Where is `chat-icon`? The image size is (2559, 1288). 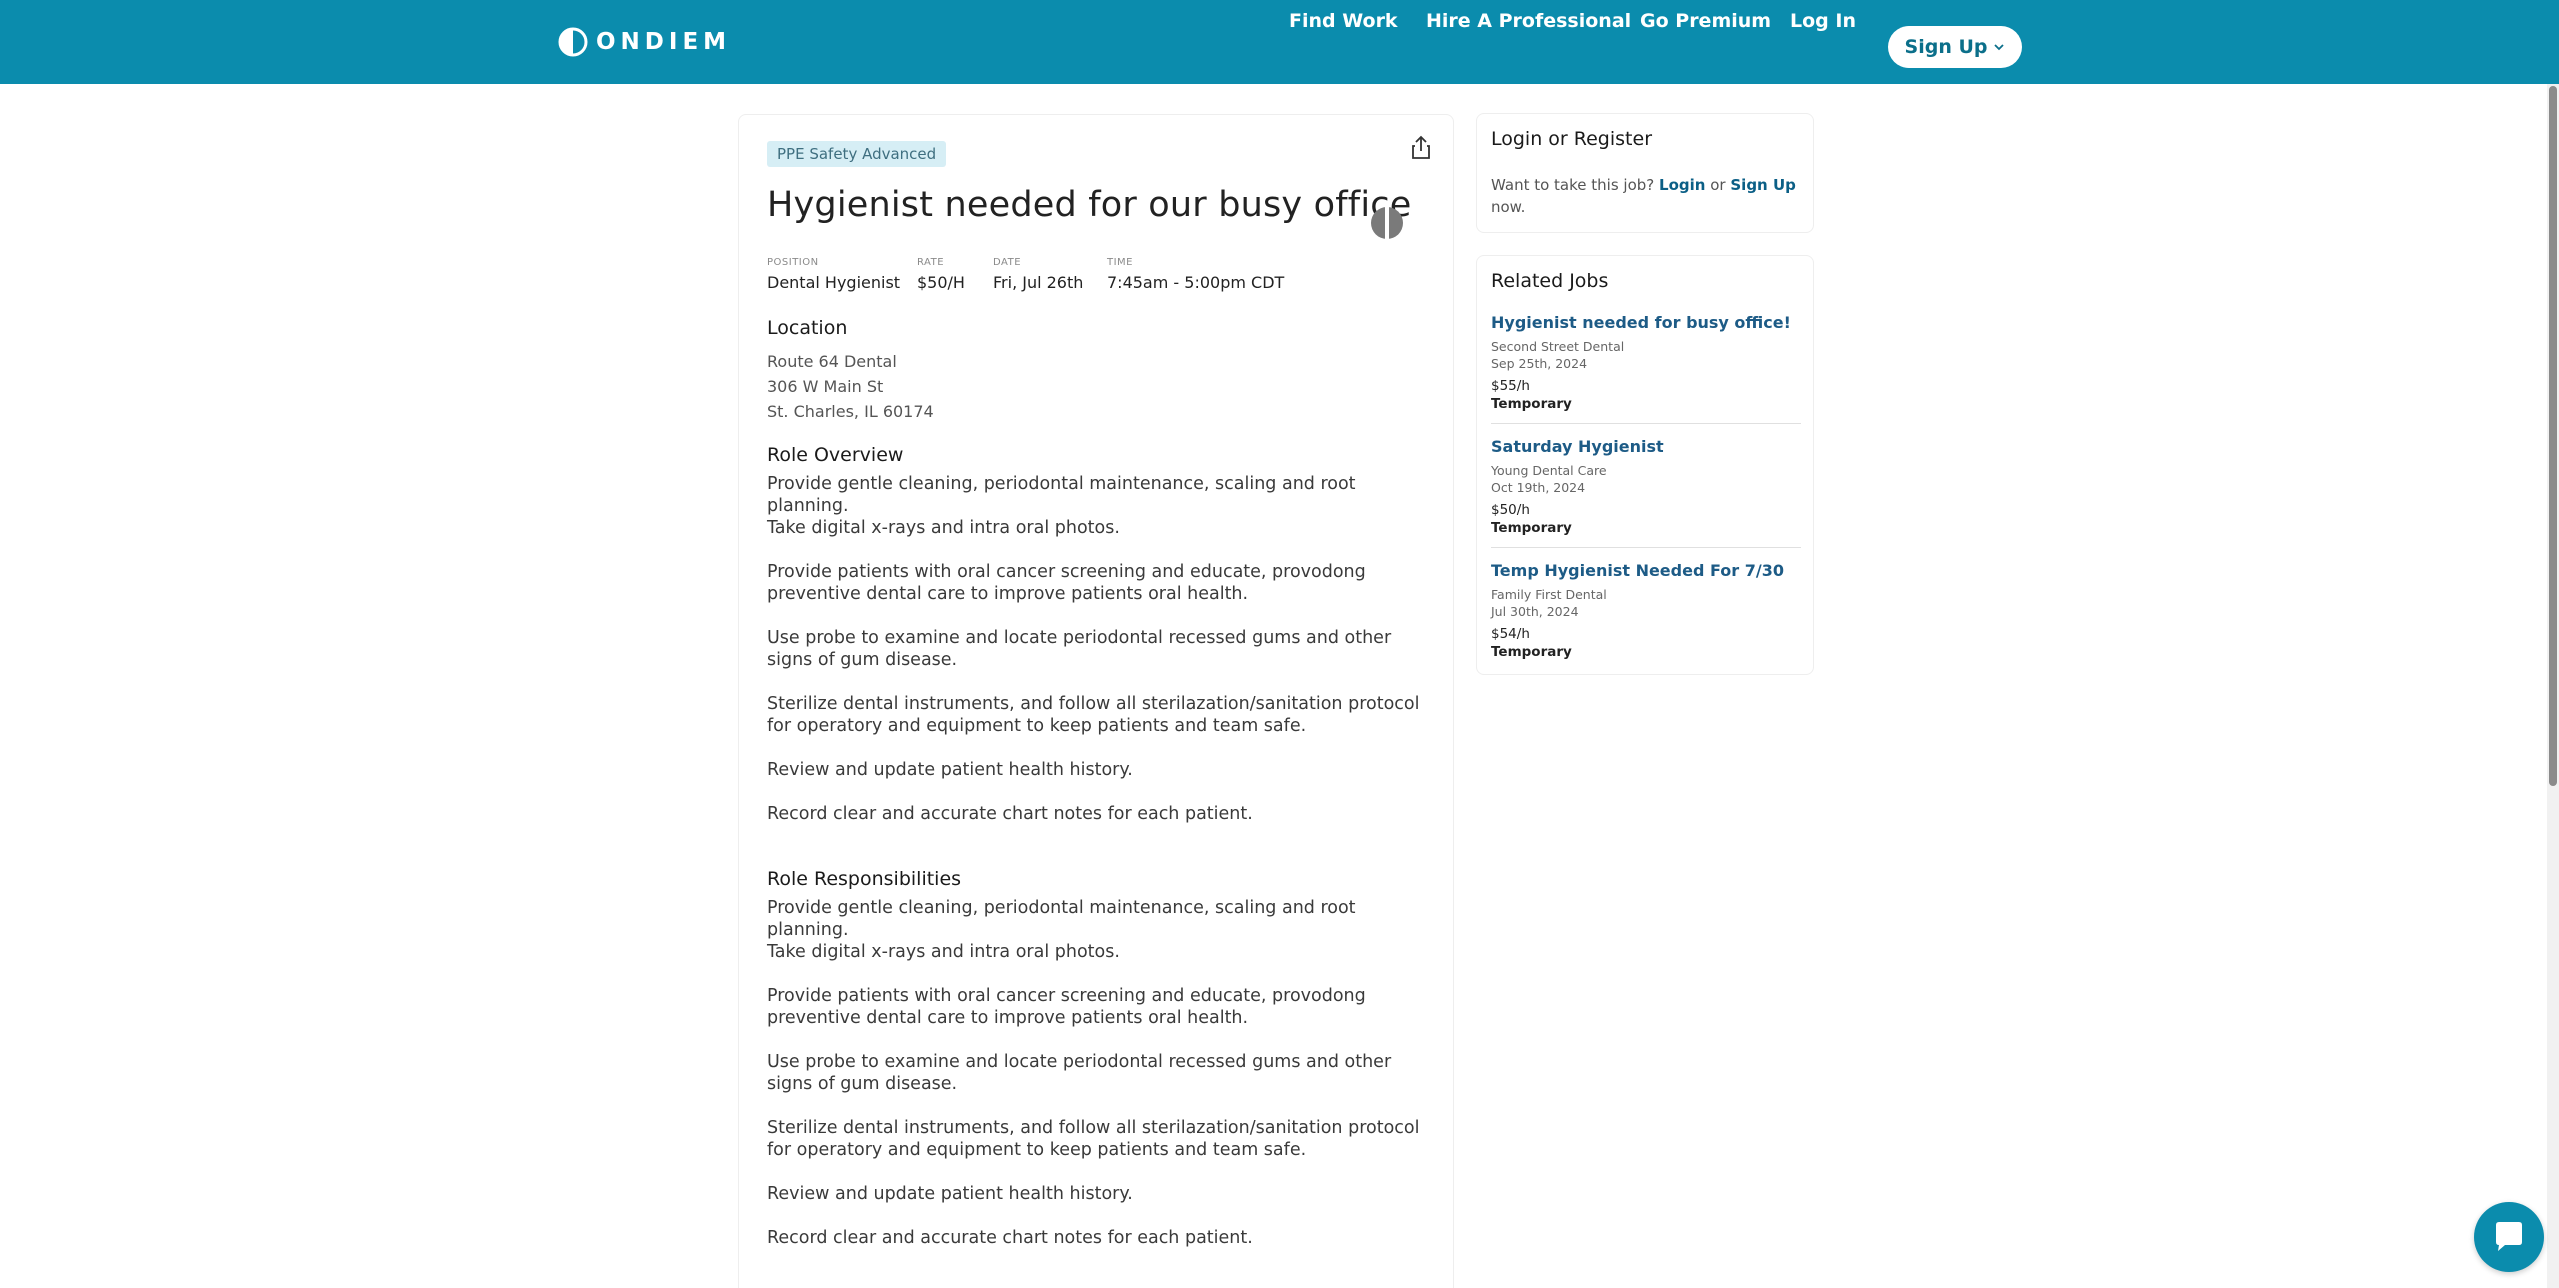 chat-icon is located at coordinates (2509, 1236).